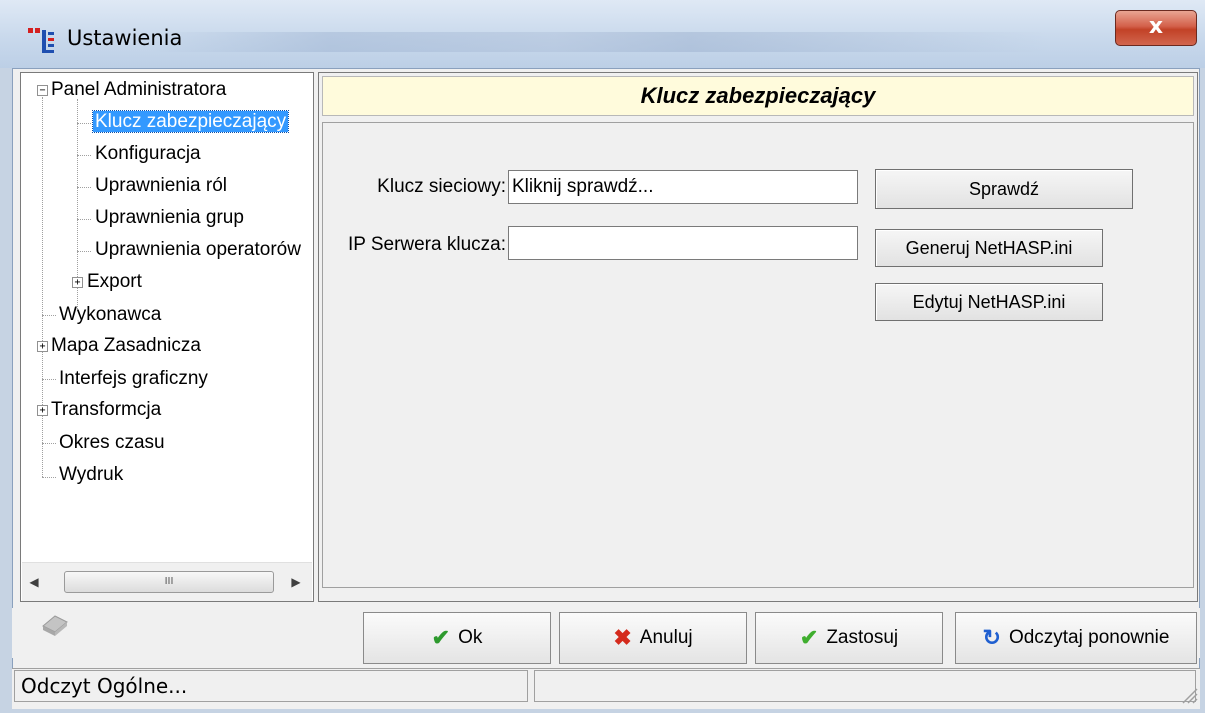 The height and width of the screenshot is (713, 1205). I want to click on tree-item-panel-administratora: Panel Administratora, so click(138, 90).